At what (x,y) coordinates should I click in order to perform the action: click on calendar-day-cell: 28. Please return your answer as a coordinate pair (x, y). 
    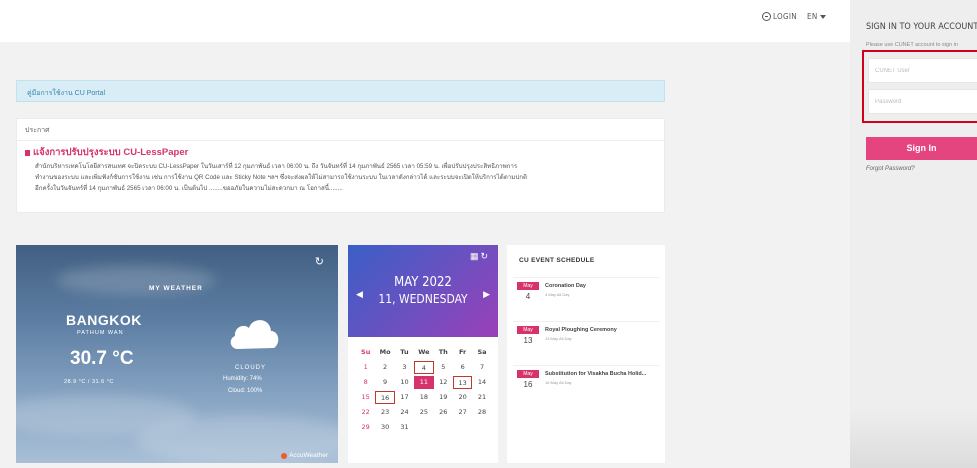
    Looking at the image, I should click on (481, 412).